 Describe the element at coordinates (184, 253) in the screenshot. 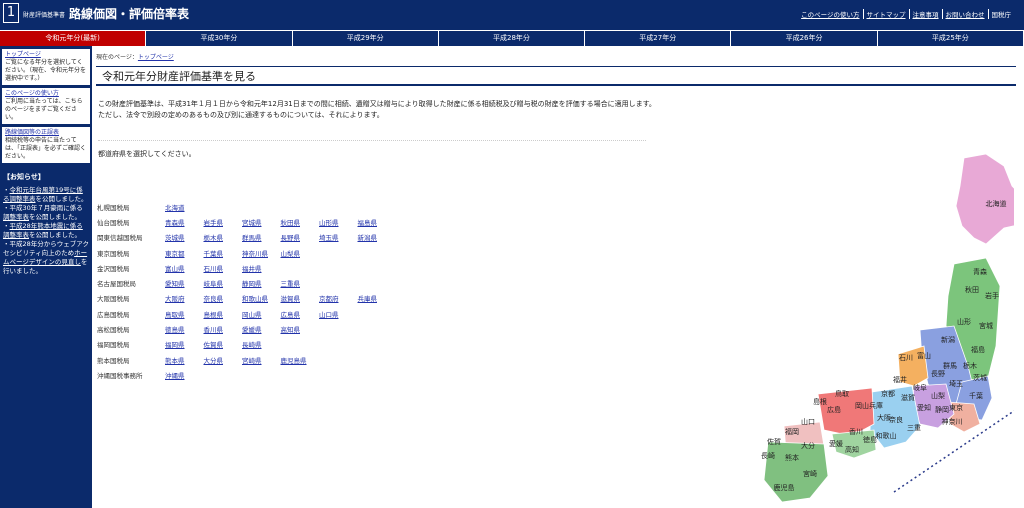

I see `prefecture-link: 東京都` at that location.